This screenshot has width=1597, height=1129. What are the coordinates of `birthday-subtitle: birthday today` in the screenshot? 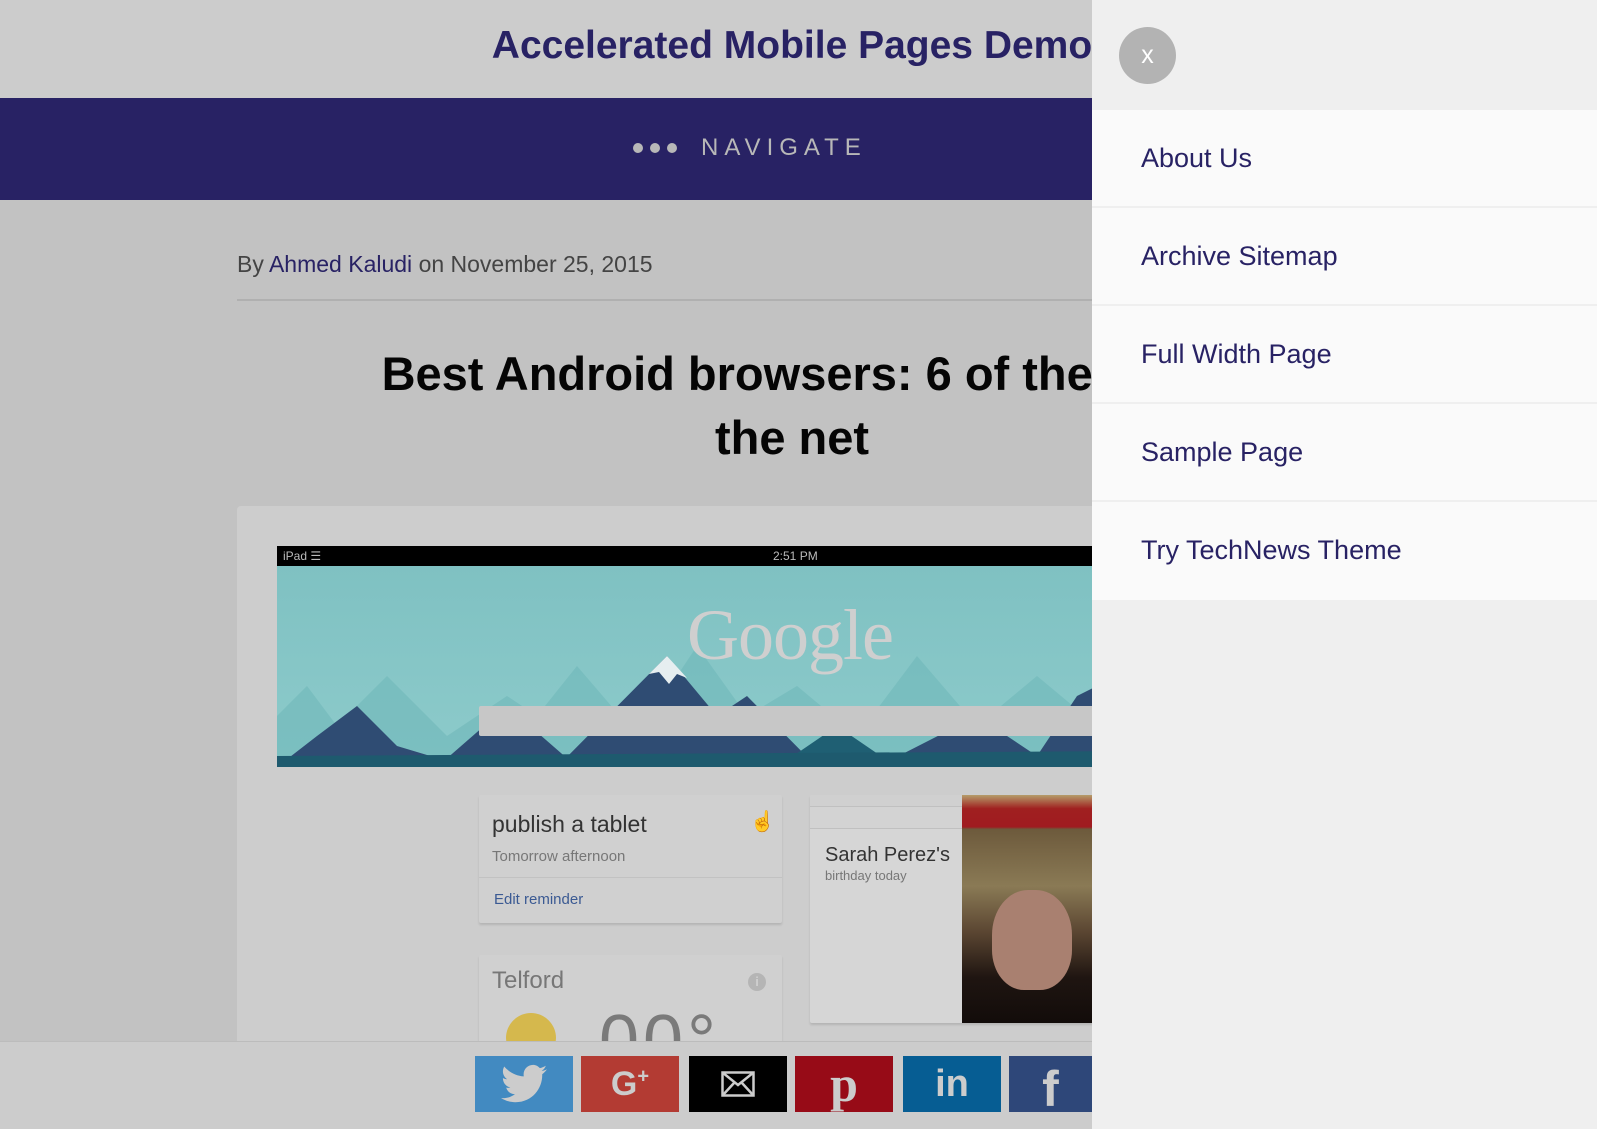 It's located at (866, 875).